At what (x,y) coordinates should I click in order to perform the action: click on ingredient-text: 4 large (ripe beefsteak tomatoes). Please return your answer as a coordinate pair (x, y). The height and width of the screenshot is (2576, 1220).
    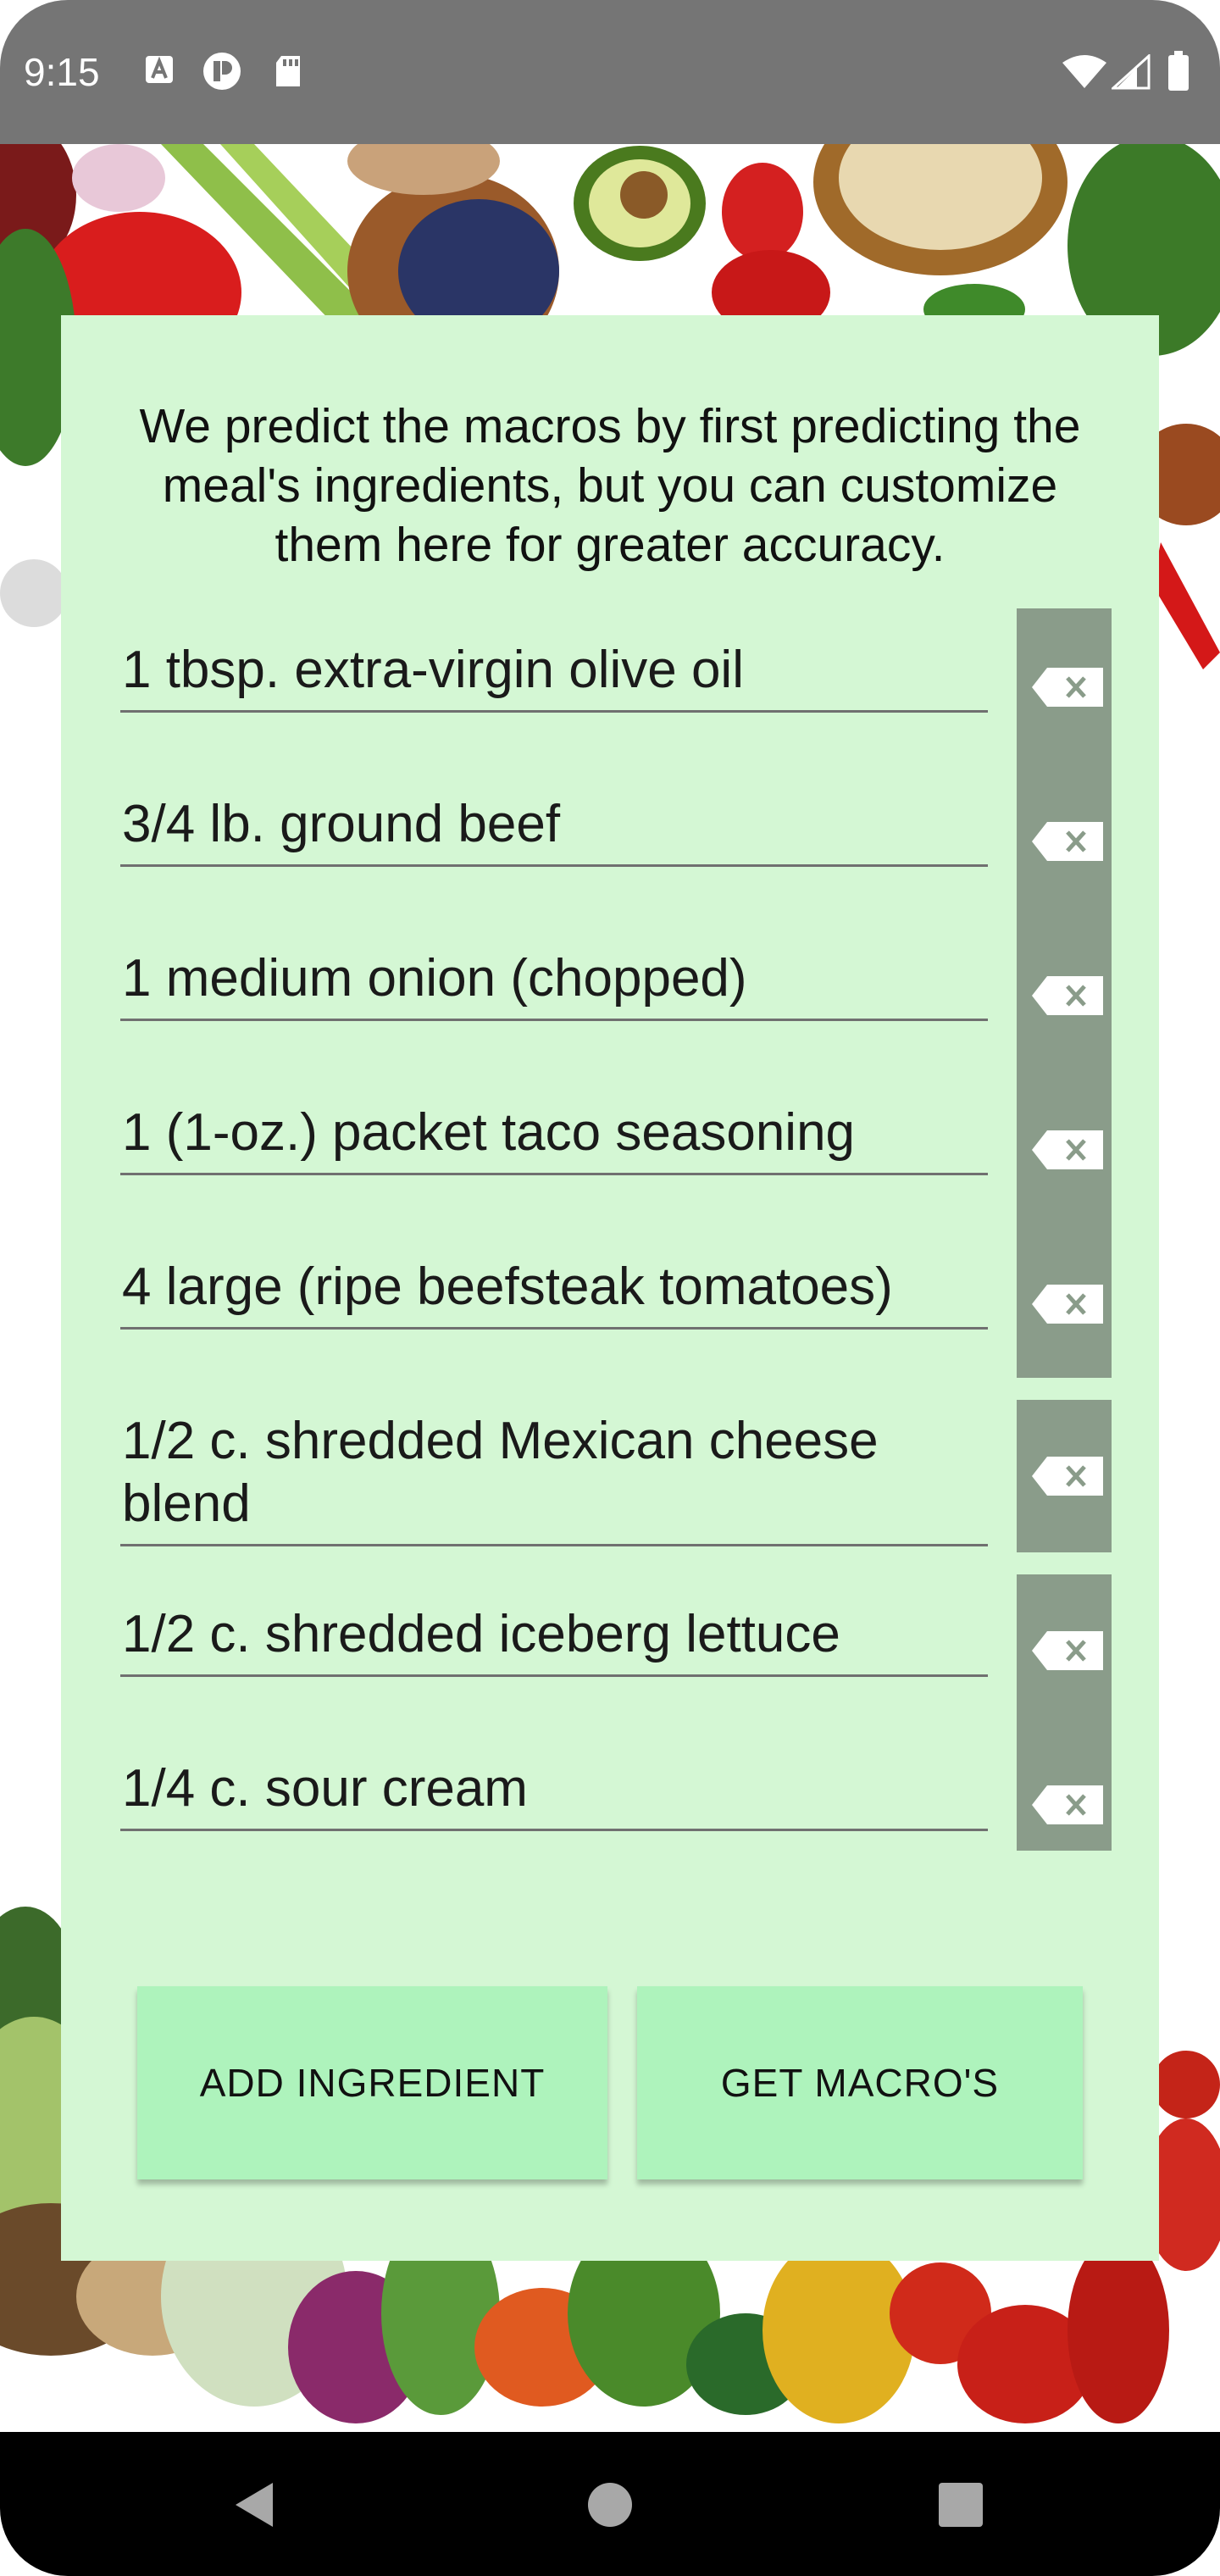
    Looking at the image, I should click on (554, 1291).